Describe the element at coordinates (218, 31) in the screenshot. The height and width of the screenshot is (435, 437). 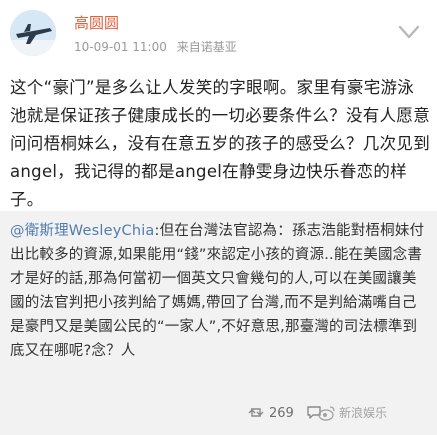
I see `post-header: 高圆圆 10-09-01 11:00 来自诺基亚` at that location.